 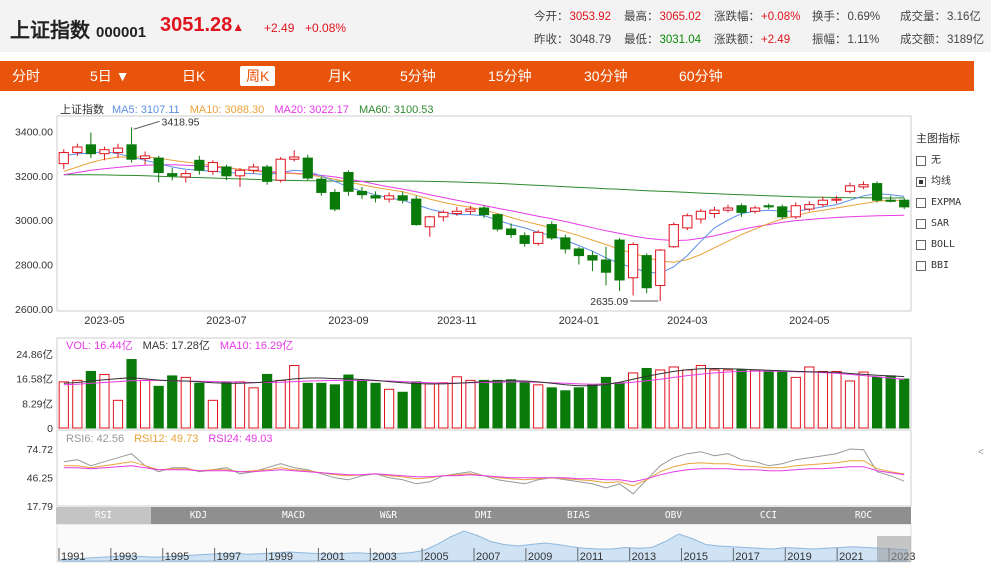 What do you see at coordinates (938, 265) in the screenshot?
I see `indicator-option: BBI` at bounding box center [938, 265].